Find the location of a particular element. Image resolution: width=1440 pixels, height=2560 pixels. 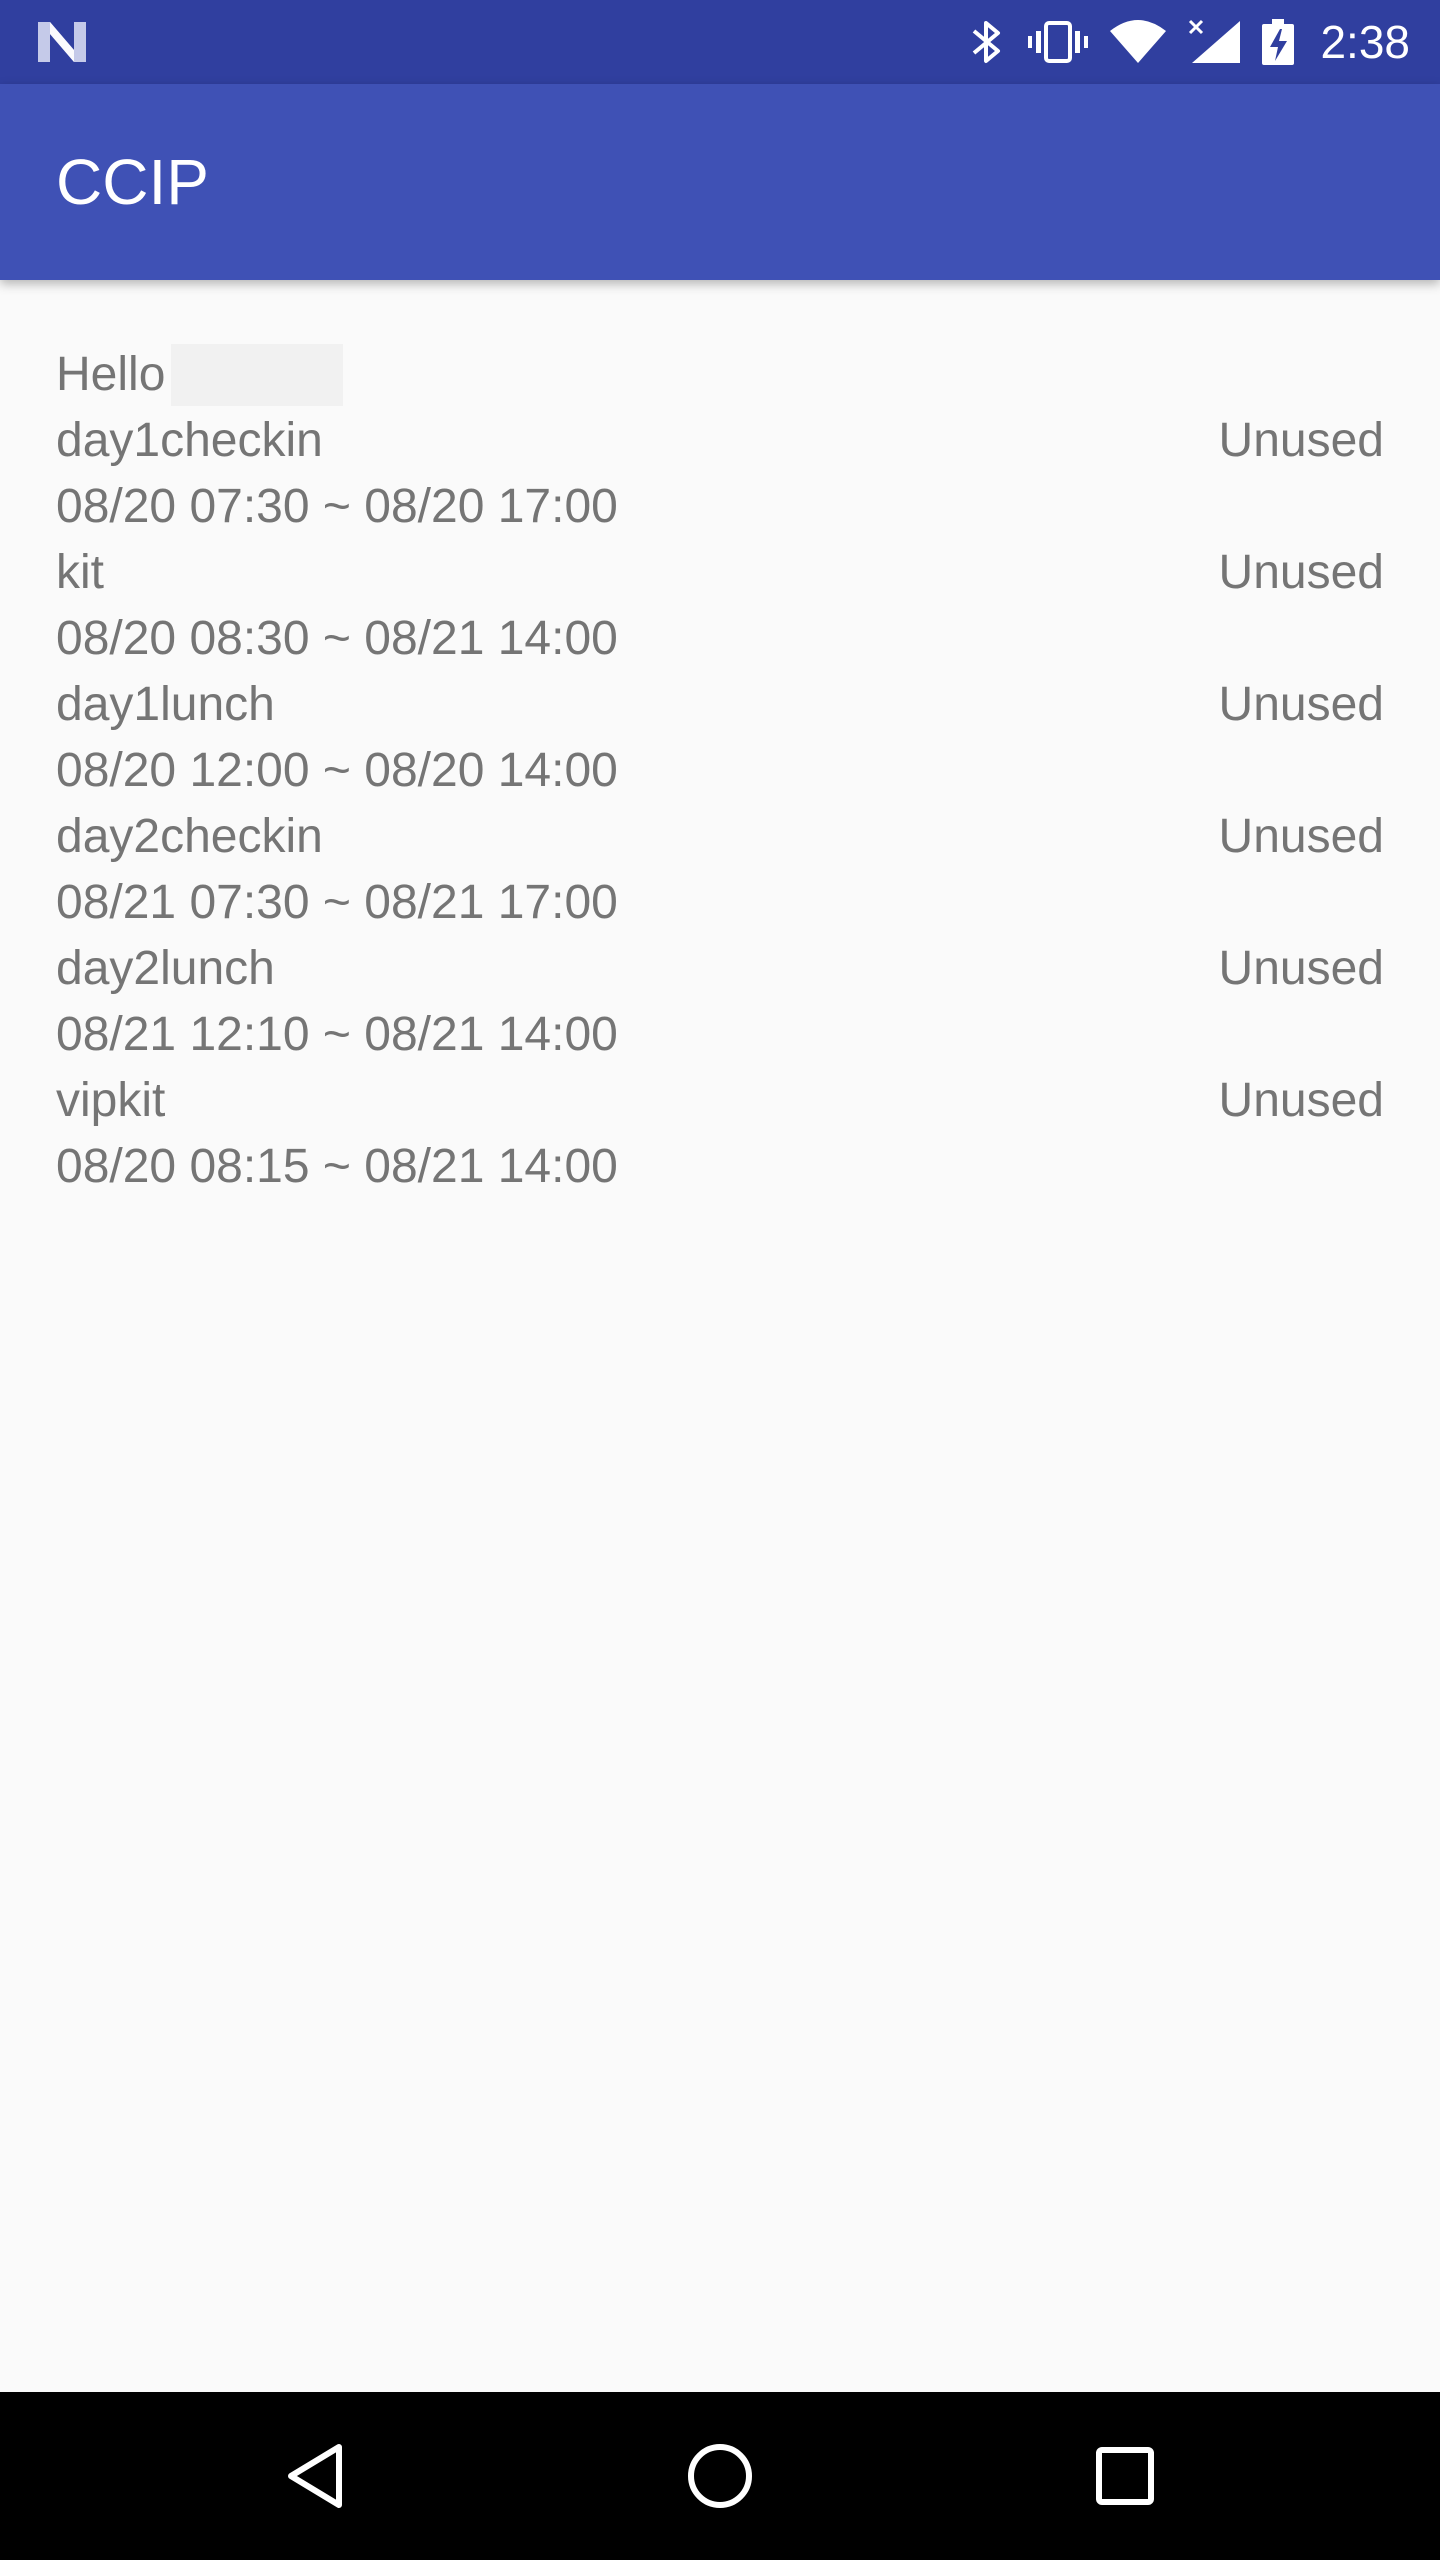

navigation-bar is located at coordinates (720, 2476).